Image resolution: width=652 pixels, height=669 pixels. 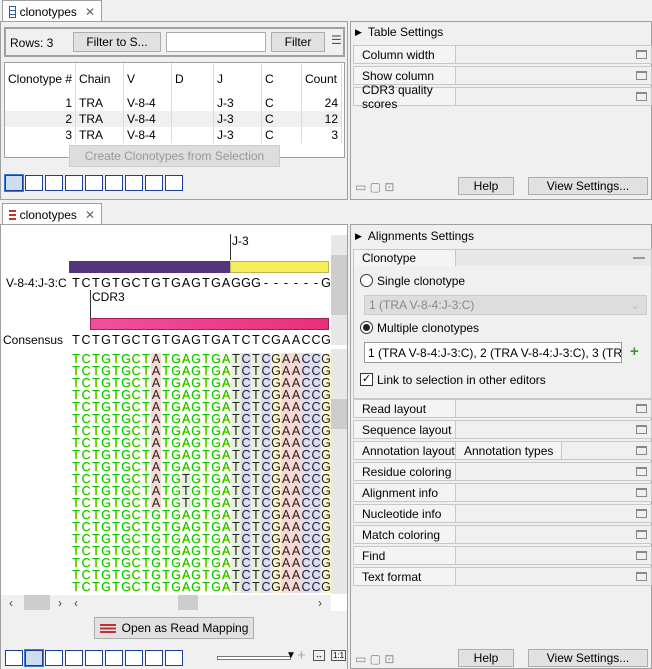 I want to click on horizontal-scrollbars: ‹ › ‹ ›, so click(x=166, y=603).